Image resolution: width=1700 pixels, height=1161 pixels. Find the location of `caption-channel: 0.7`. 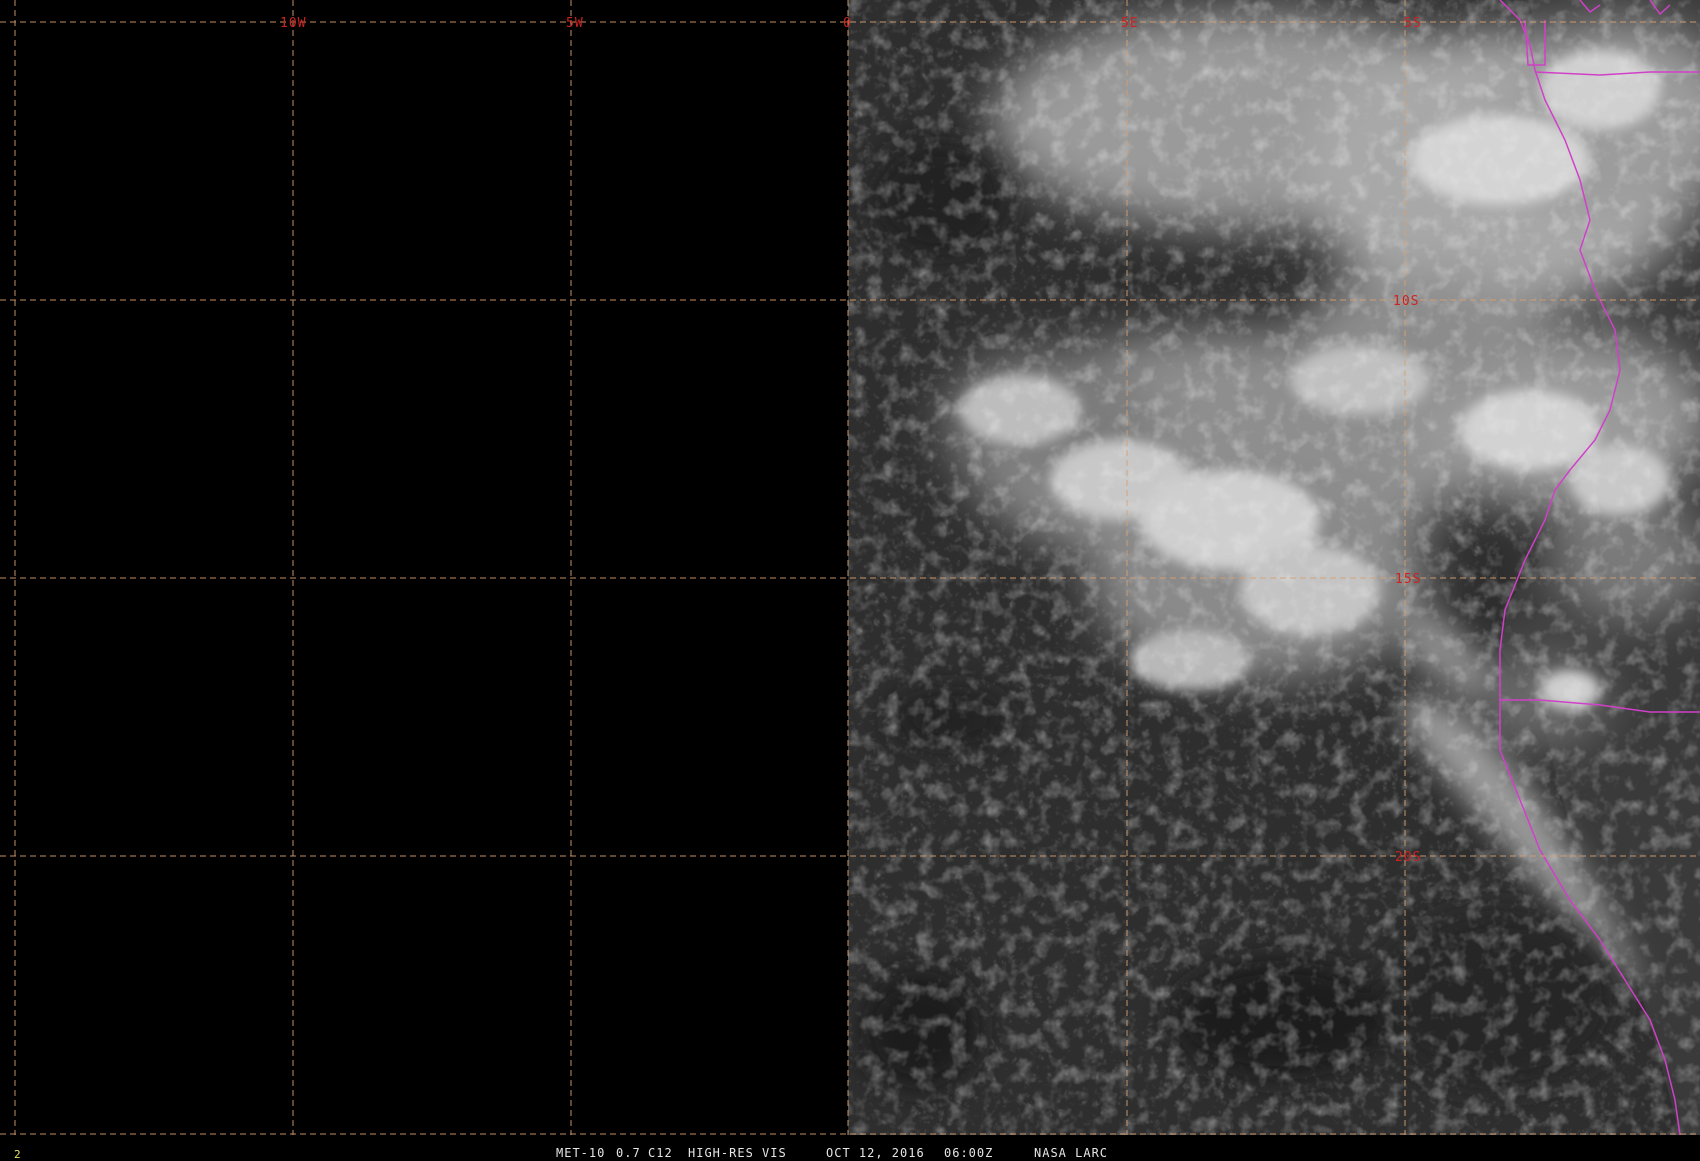

caption-channel: 0.7 is located at coordinates (628, 1153).